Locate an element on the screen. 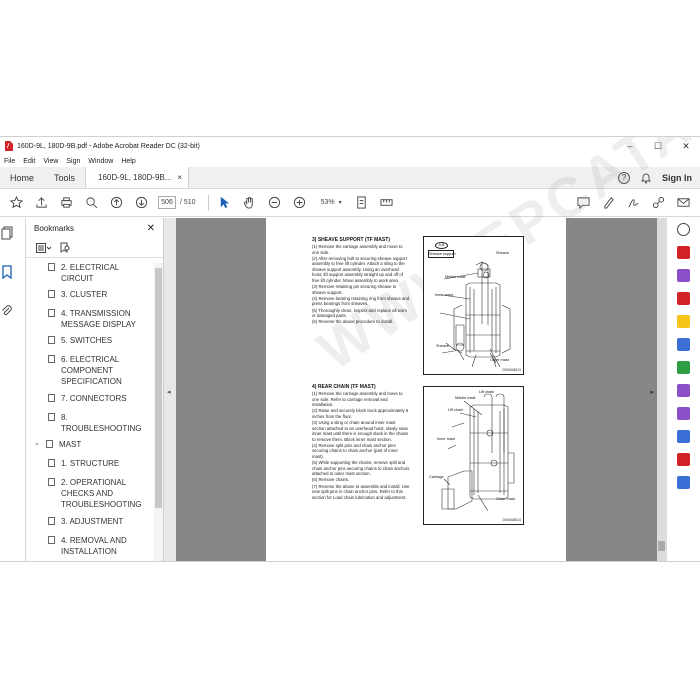 The height and width of the screenshot is (700, 700). section-title: 3) SHEAVE SUPPORT (TF MAST) is located at coordinates (351, 240).